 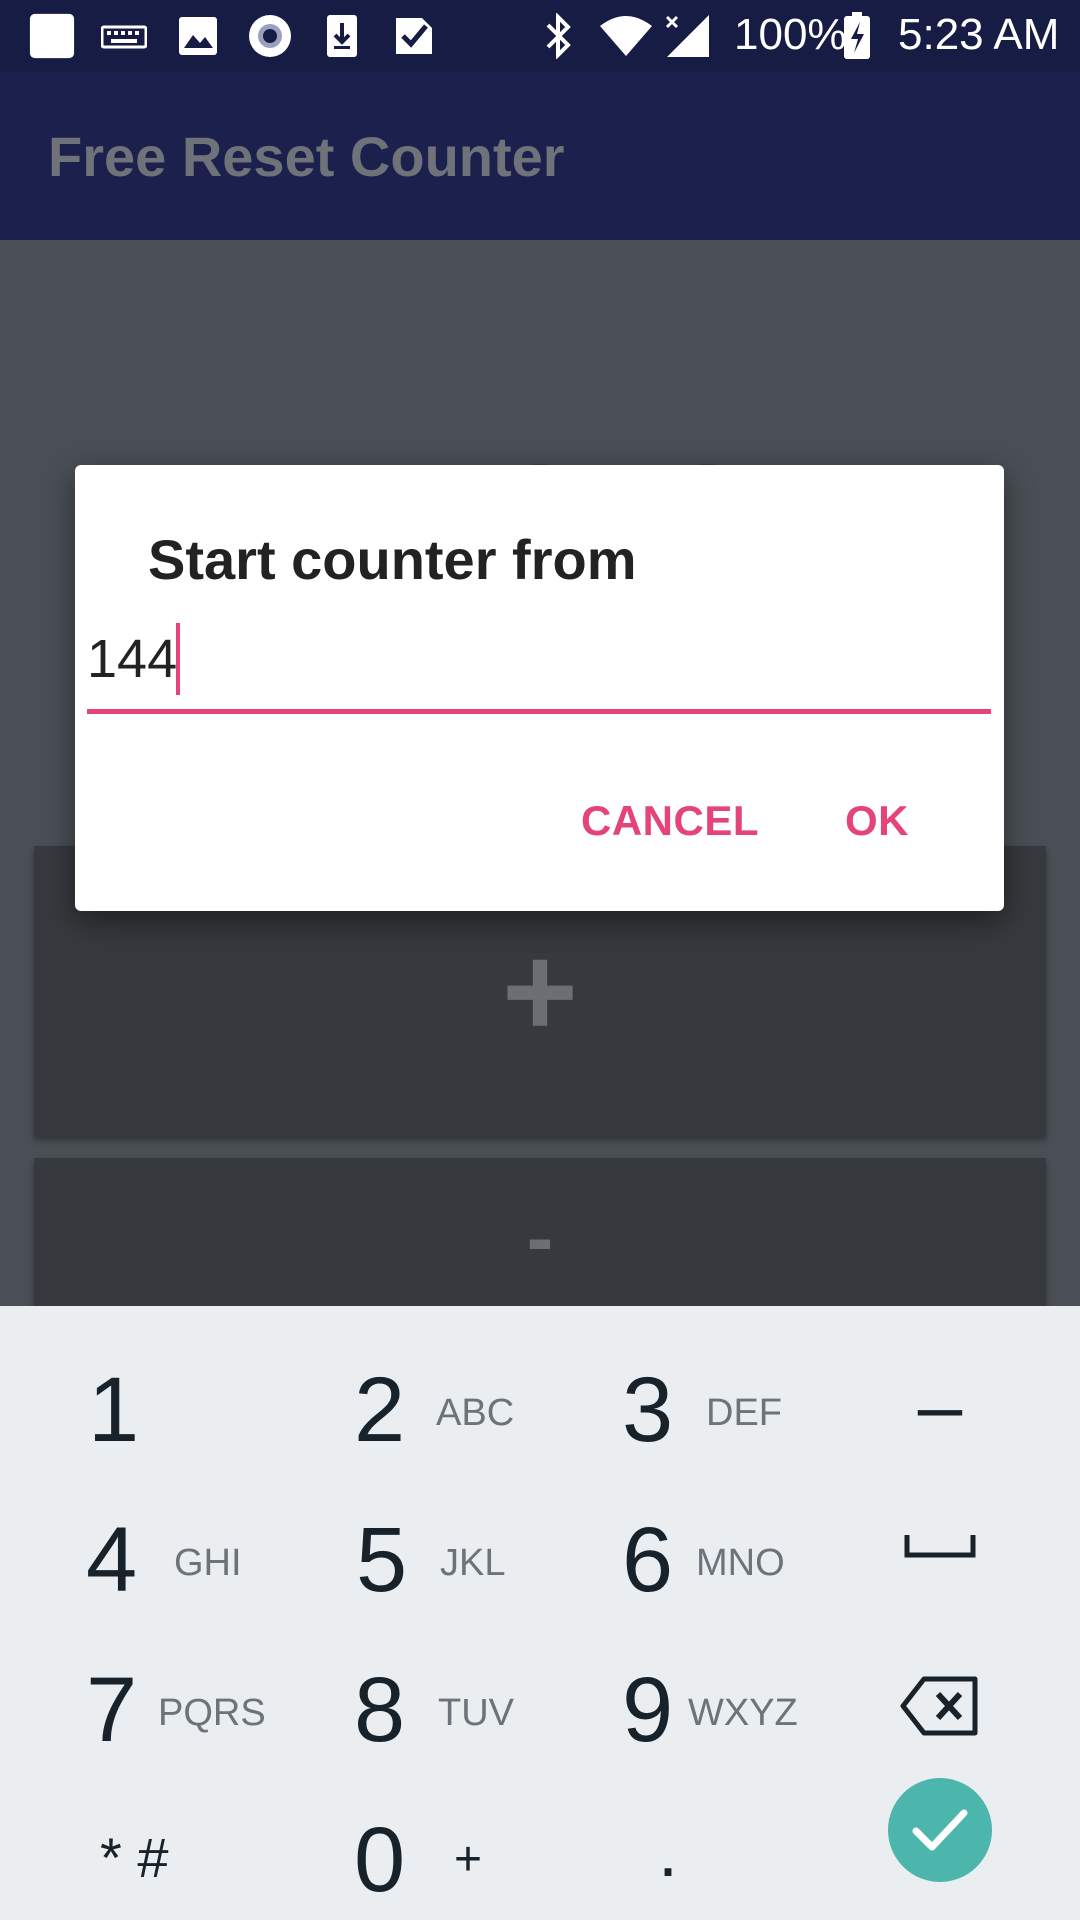 I want to click on key-2-digit: 2, so click(x=380, y=1410).